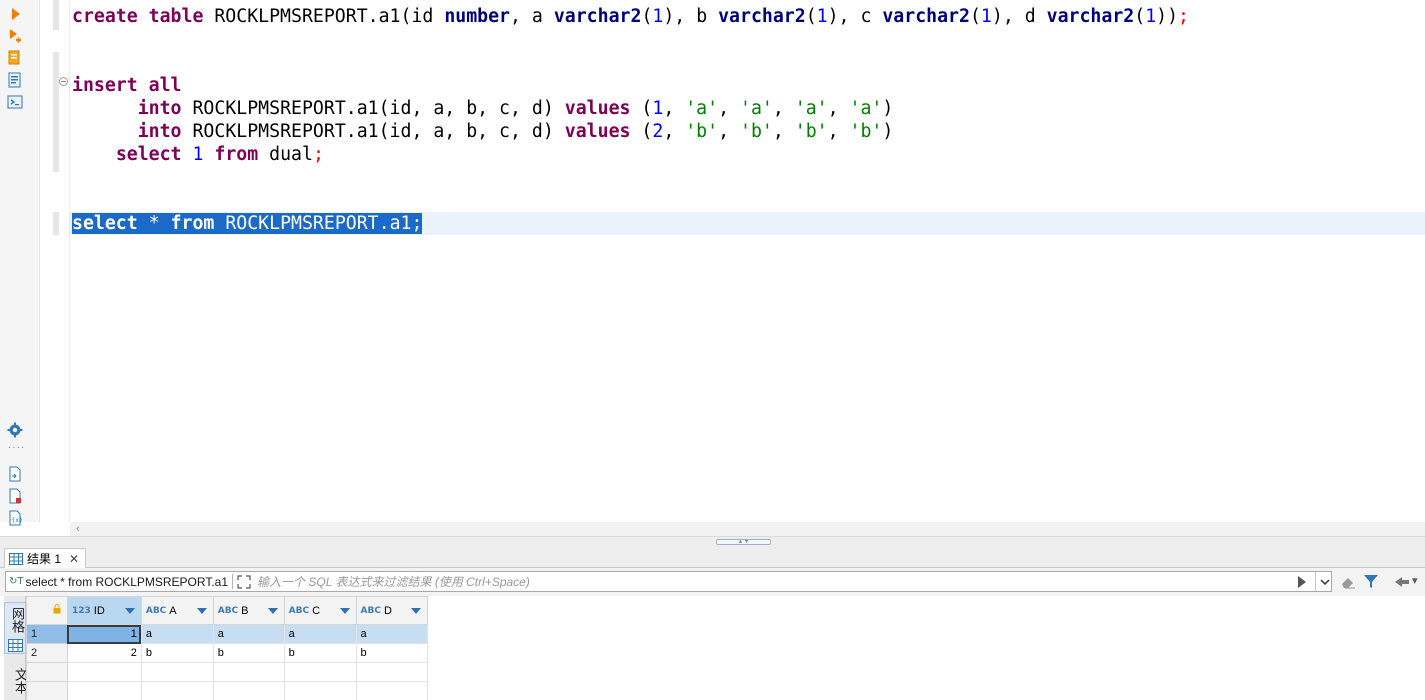 Image resolution: width=1425 pixels, height=700 pixels. What do you see at coordinates (15, 430) in the screenshot?
I see `settings-icon` at bounding box center [15, 430].